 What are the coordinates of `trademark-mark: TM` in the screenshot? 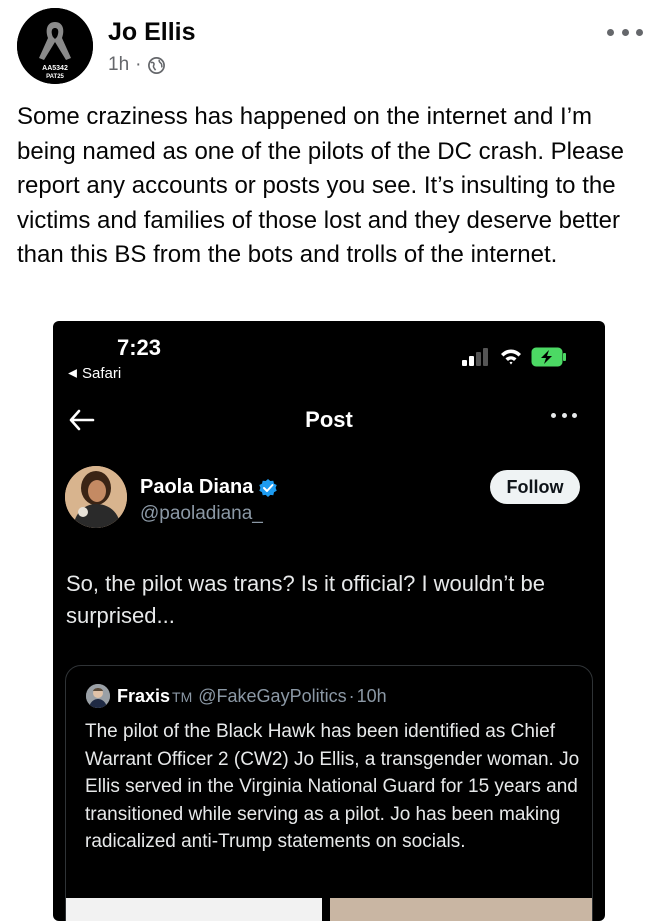 It's located at (182, 696).